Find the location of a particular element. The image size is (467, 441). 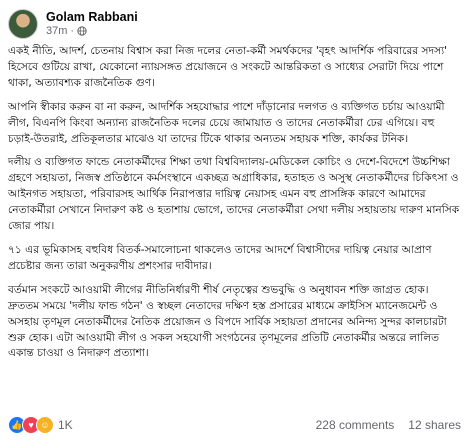

reactions-summary: 👍 ♥ ☺ 1K is located at coordinates (40, 425).